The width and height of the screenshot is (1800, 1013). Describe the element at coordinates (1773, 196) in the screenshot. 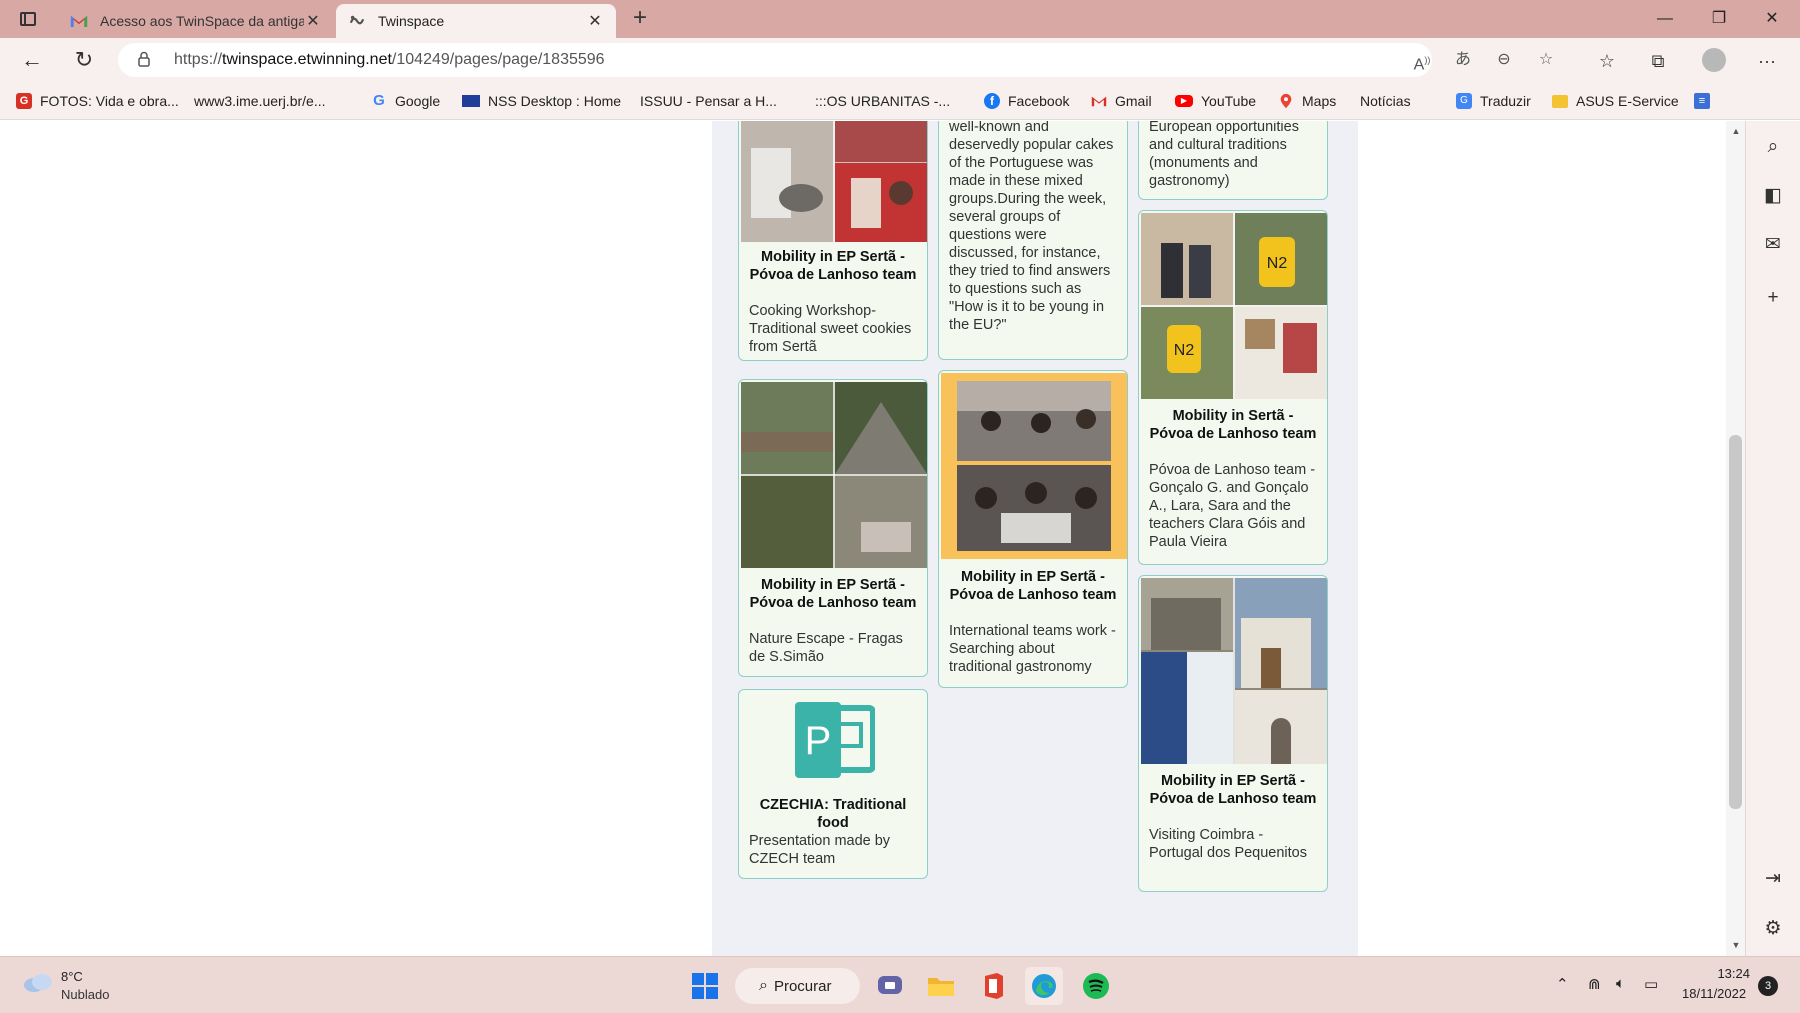

I see `office-icon: ◧` at that location.